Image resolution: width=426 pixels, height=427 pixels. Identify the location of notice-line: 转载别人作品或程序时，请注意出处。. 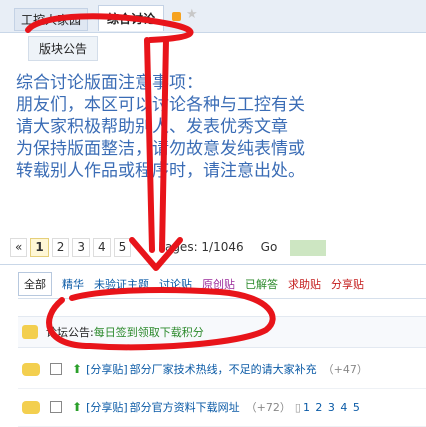
(160, 171).